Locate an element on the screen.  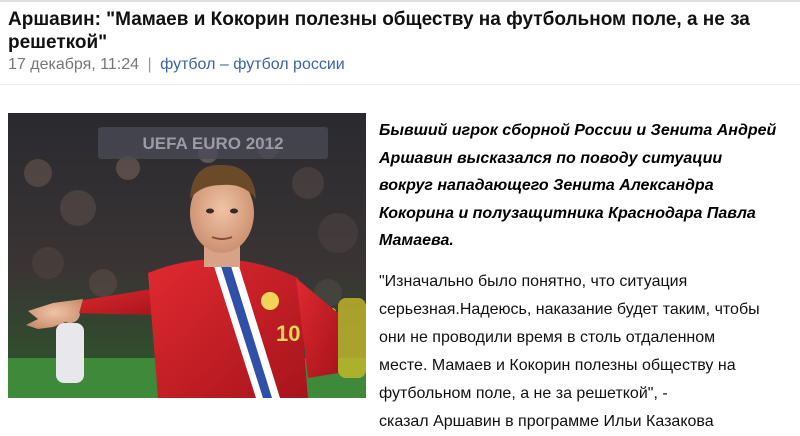
quote-line: футбольном поле, а не за решеткой", - is located at coordinates (523, 393).